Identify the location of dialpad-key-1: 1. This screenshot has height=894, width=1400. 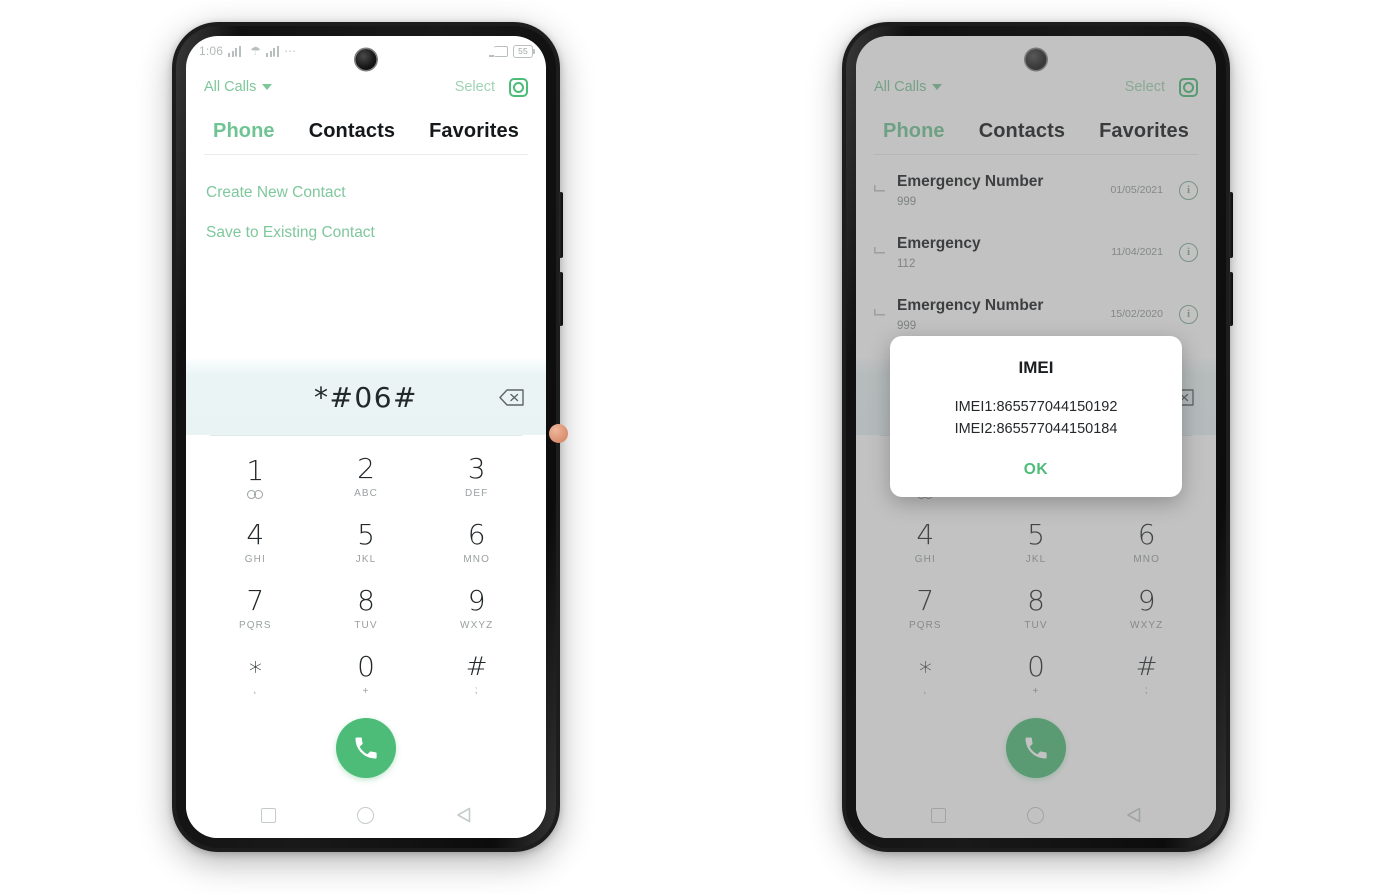
(255, 477).